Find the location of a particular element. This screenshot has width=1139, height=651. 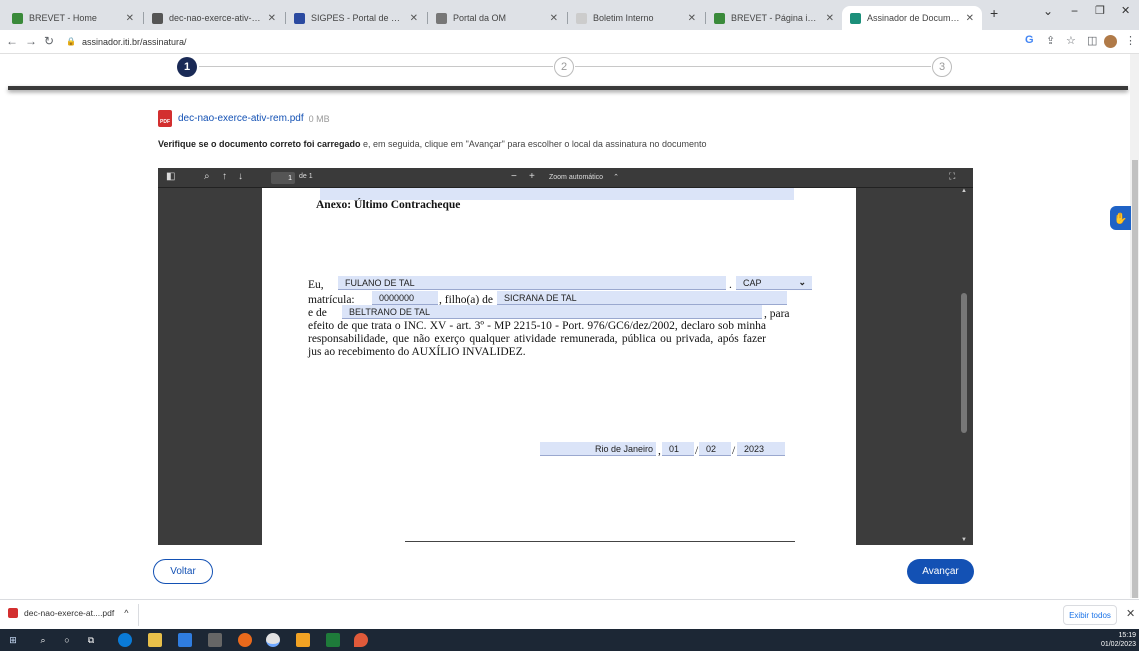

eu-label: Eu, is located at coordinates (316, 285).